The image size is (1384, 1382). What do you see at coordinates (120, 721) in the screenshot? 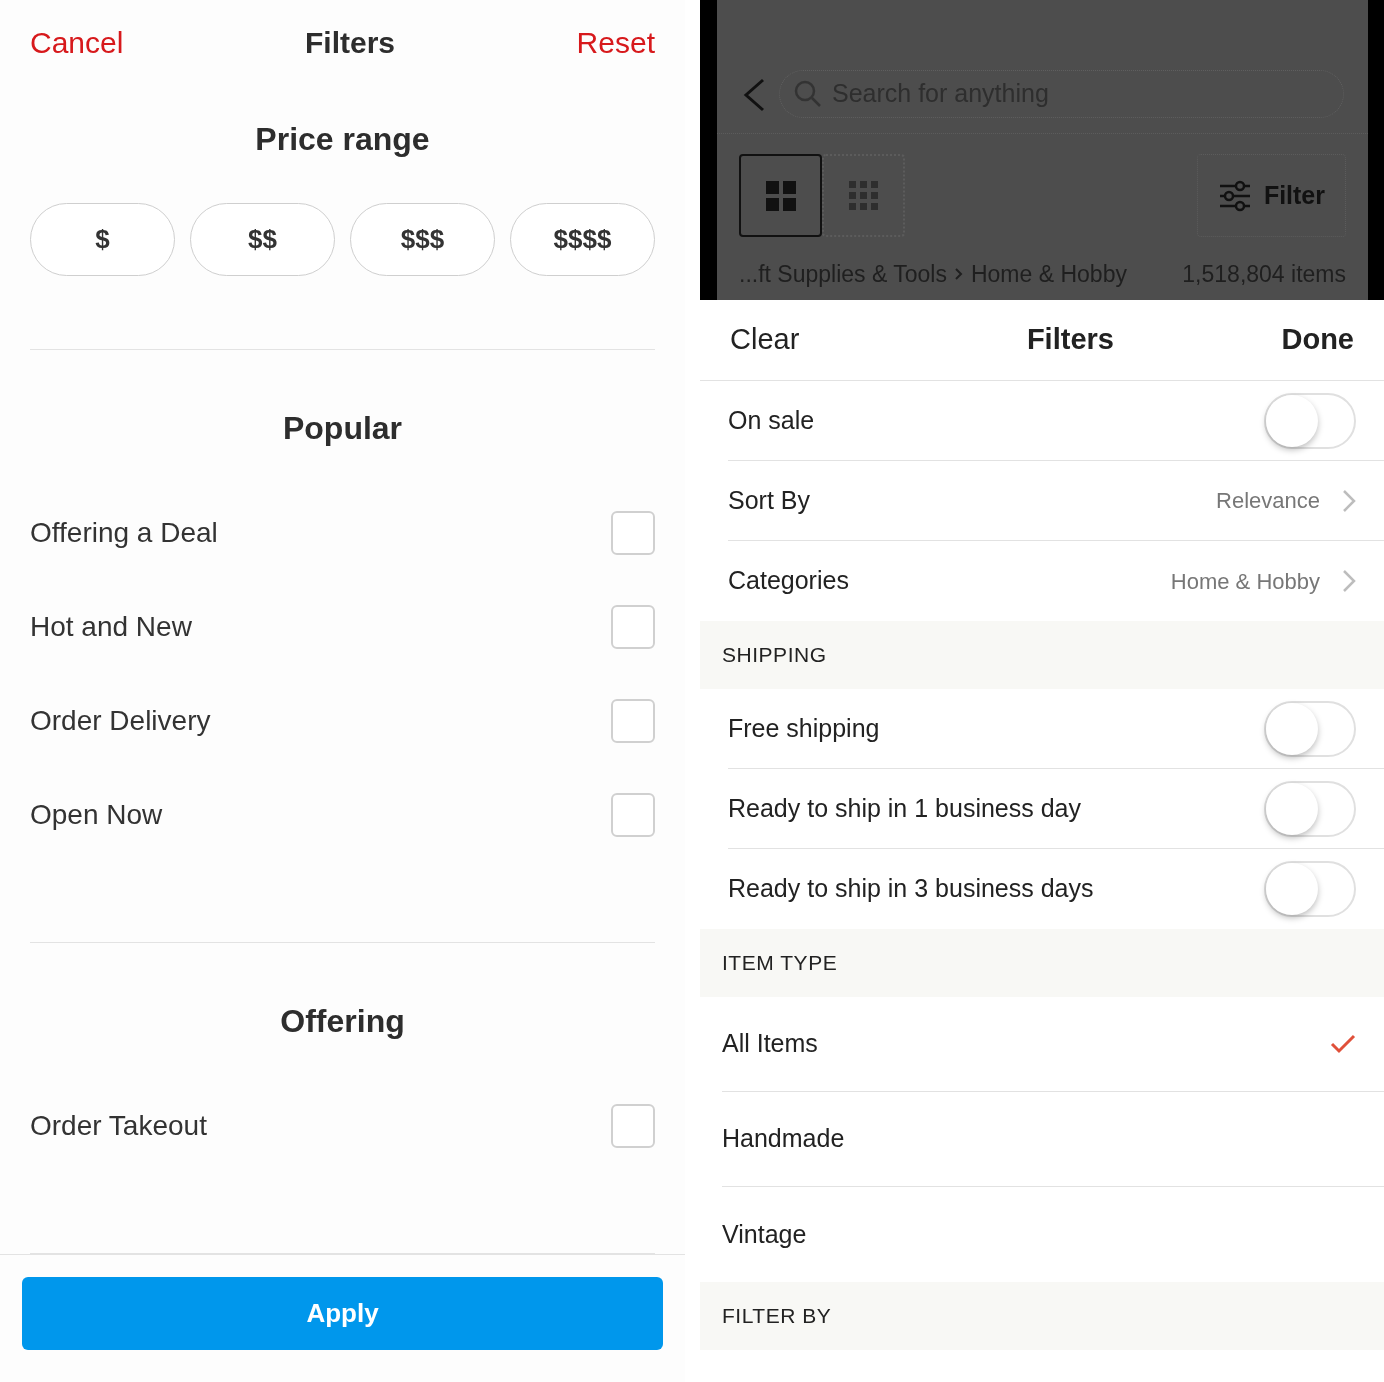
I see `filter-label: Order Delivery` at bounding box center [120, 721].